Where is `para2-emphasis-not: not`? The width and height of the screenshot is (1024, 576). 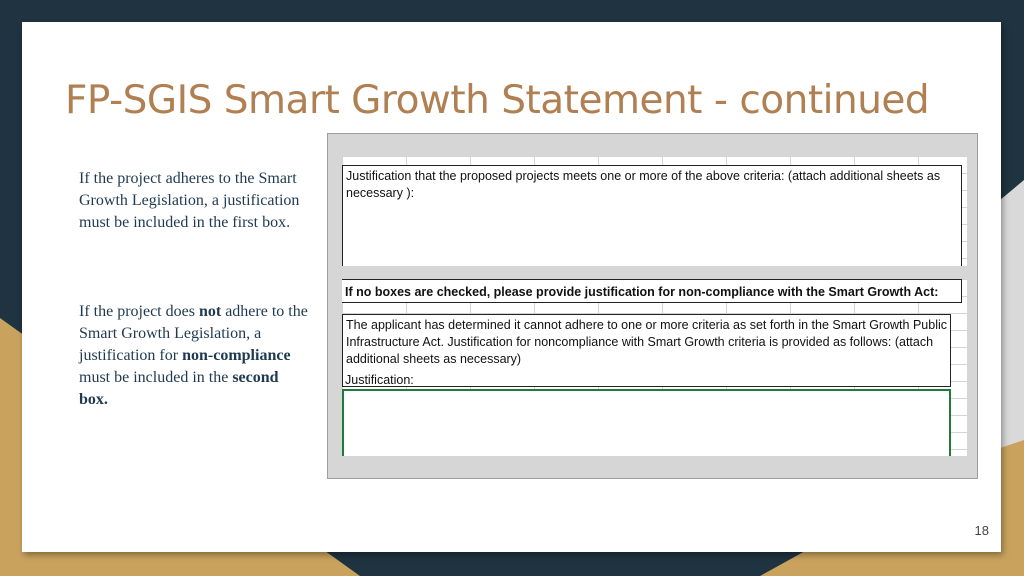 para2-emphasis-not: not is located at coordinates (210, 311).